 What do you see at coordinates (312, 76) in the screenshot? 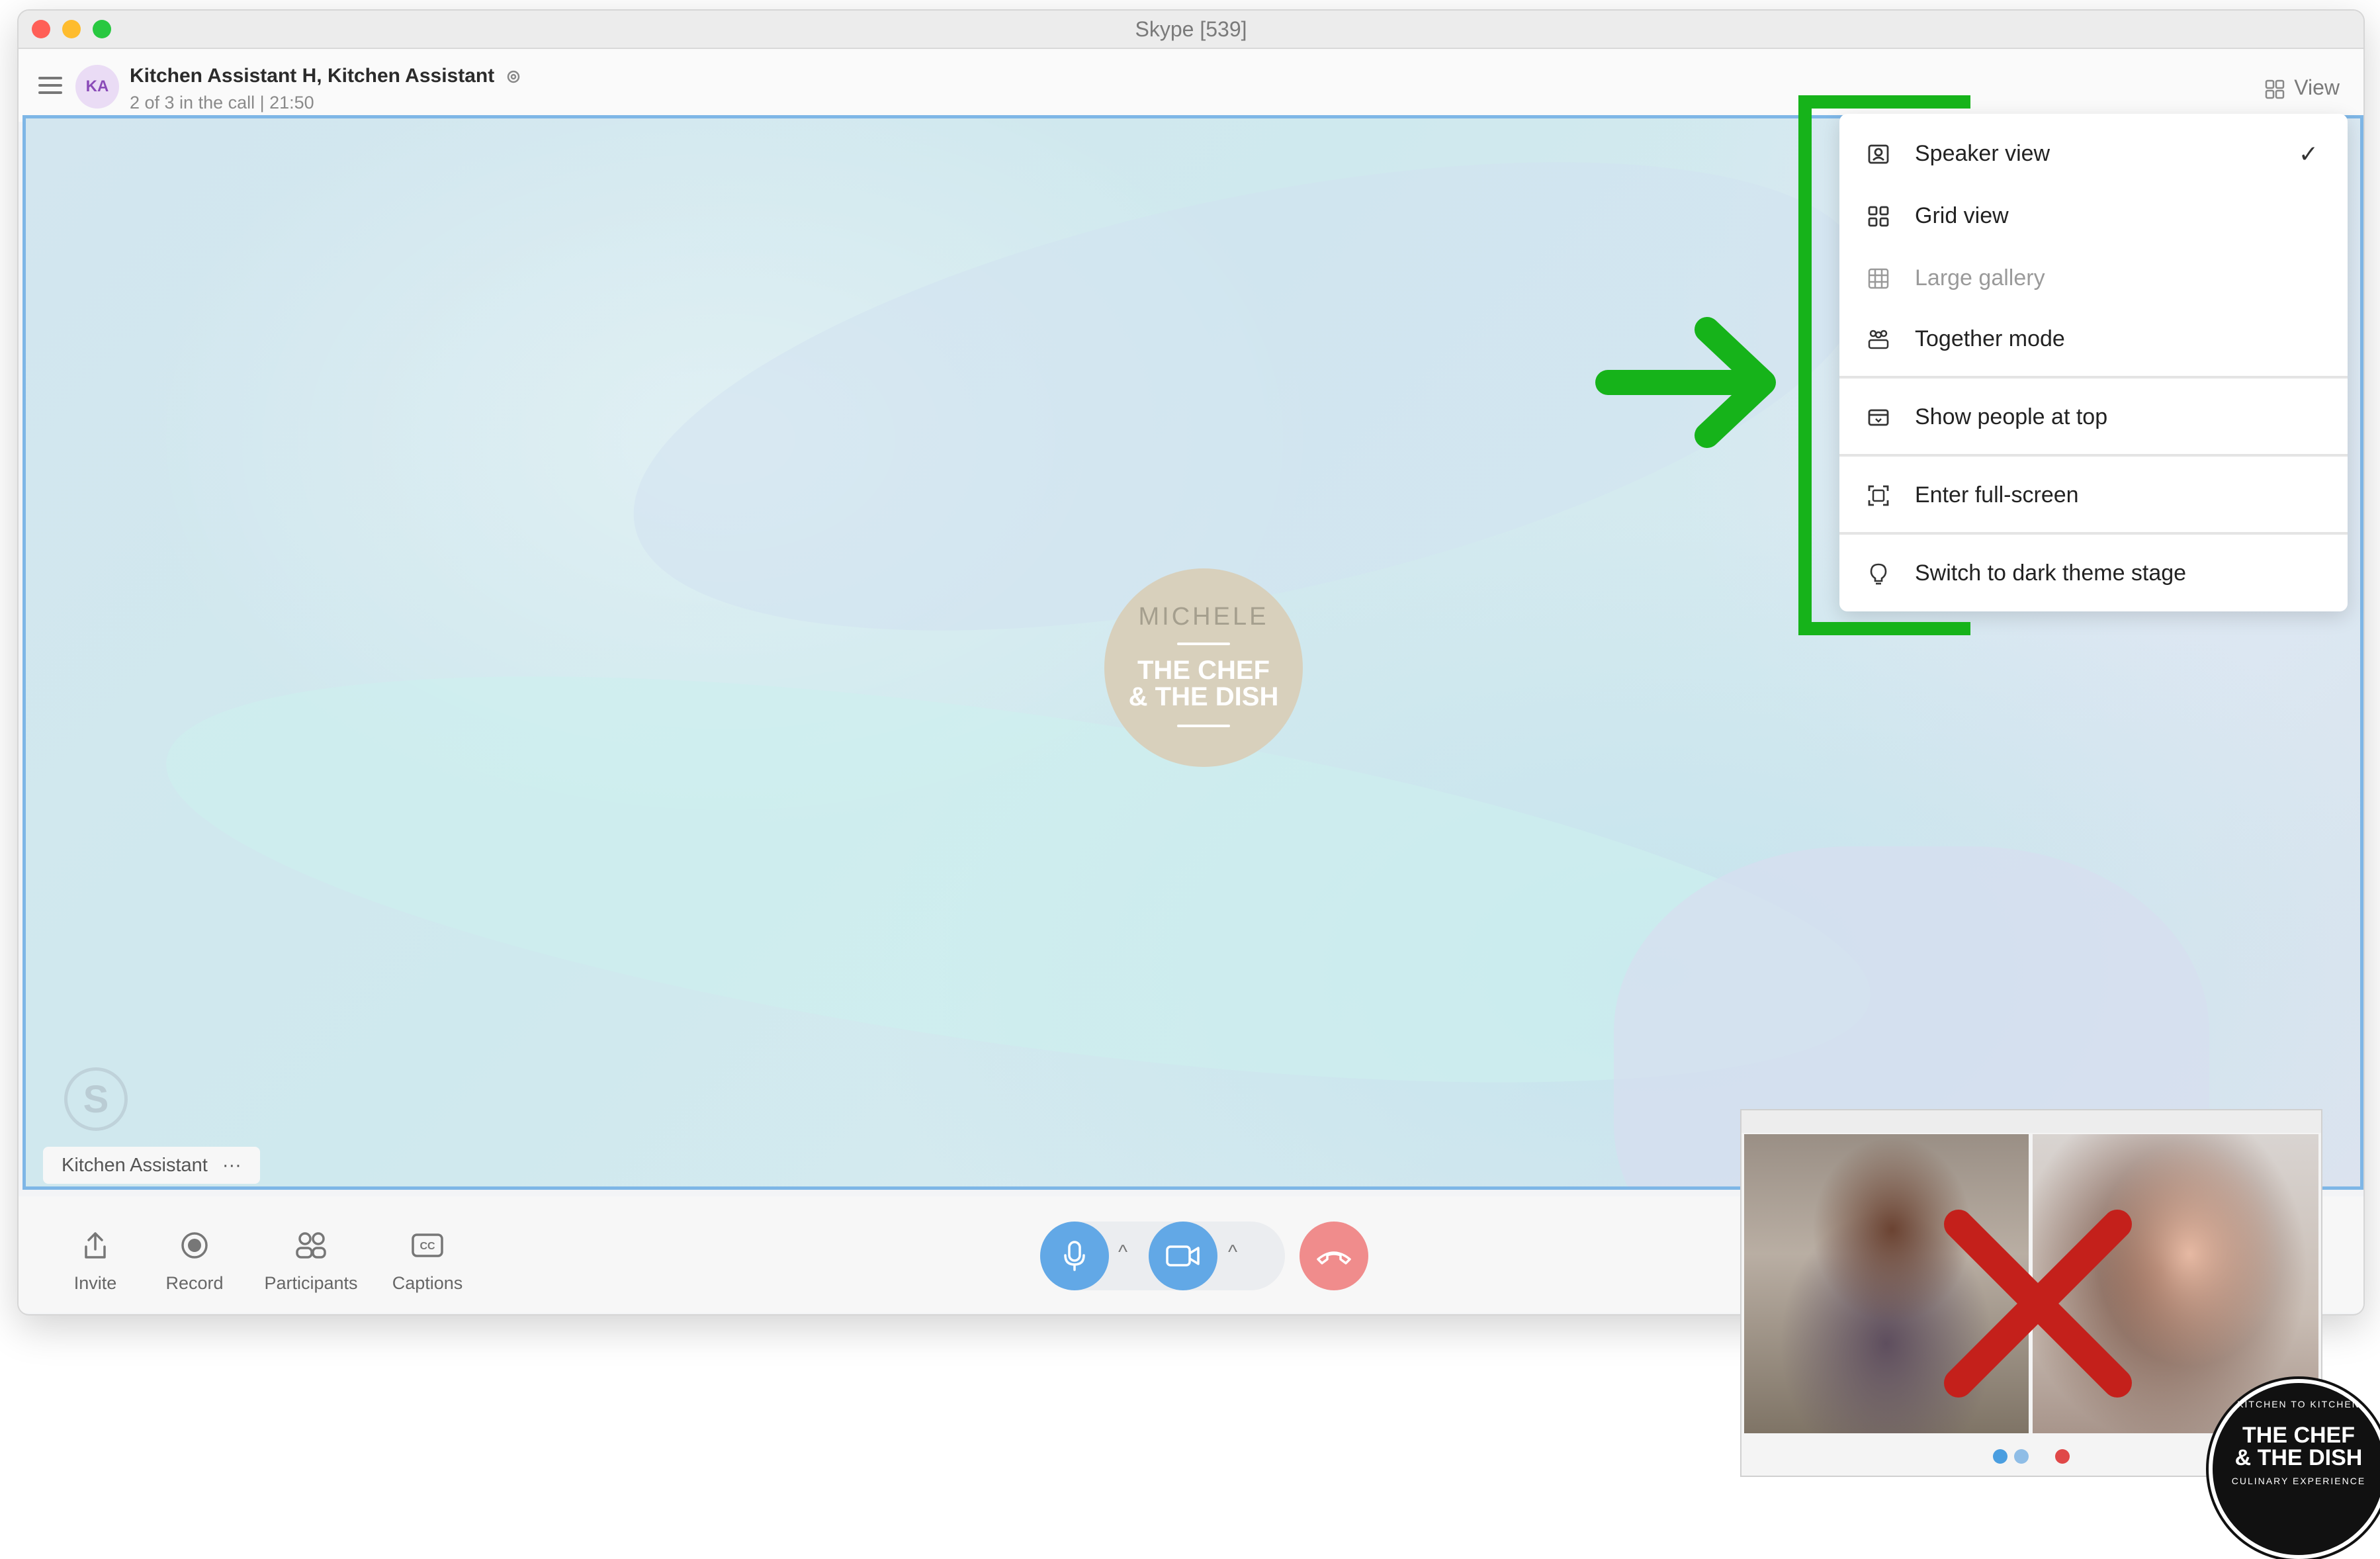
I see `call-title-text: Kitchen Assistant H, Kitchen Assistant` at bounding box center [312, 76].